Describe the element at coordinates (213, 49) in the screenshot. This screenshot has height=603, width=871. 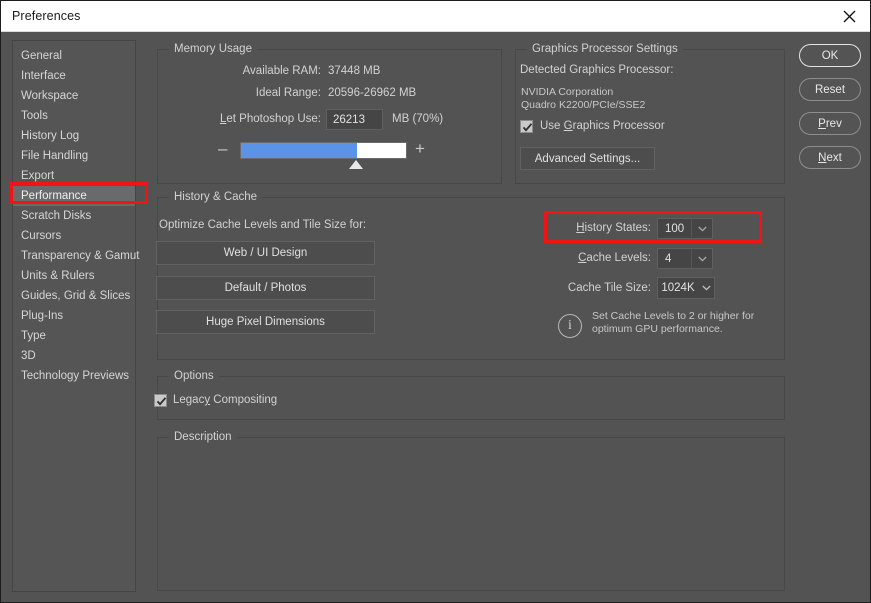
I see `memory-usage-title: Memory Usage` at that location.